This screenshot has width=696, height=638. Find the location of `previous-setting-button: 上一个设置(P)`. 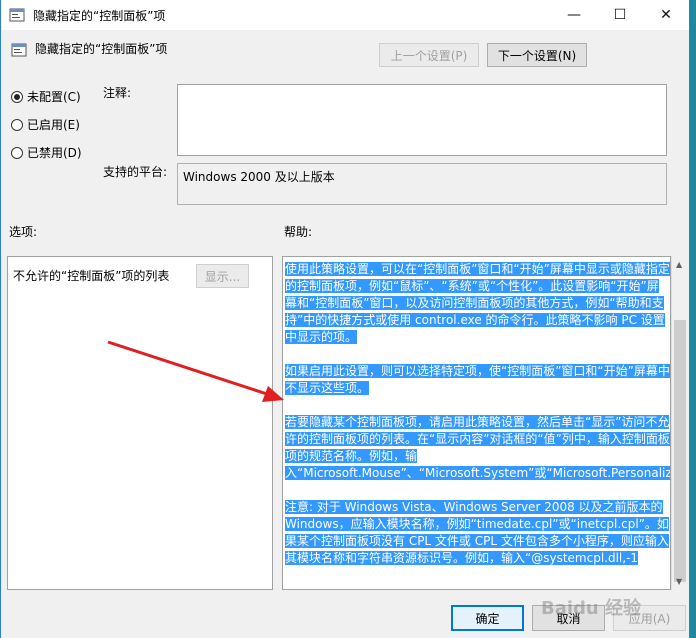

previous-setting-button: 上一个设置(P) is located at coordinates (429, 55).